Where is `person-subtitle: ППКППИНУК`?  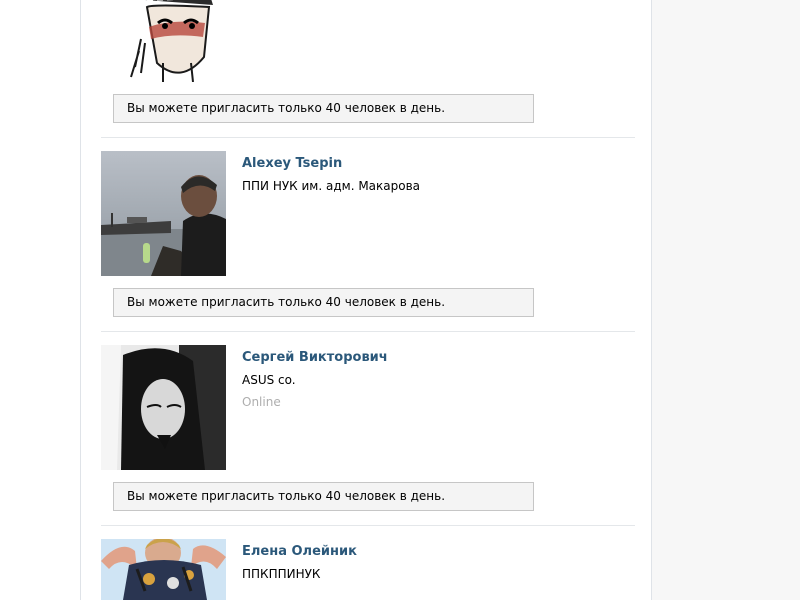 person-subtitle: ППКППИНУК is located at coordinates (281, 574).